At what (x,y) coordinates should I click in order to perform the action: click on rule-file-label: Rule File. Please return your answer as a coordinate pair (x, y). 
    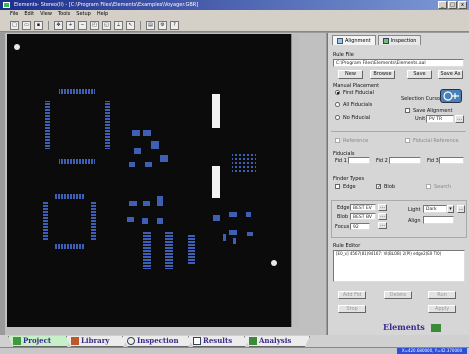
    Looking at the image, I should click on (343, 55).